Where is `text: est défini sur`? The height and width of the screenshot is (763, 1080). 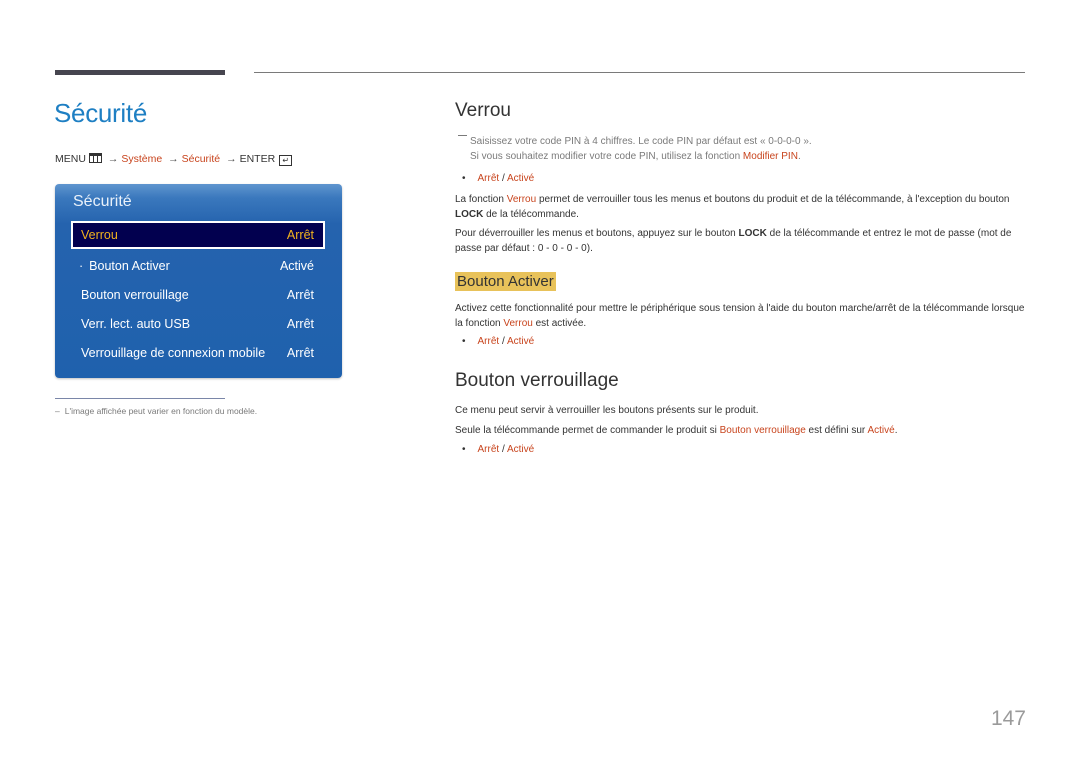
text: est défini sur is located at coordinates (836, 430).